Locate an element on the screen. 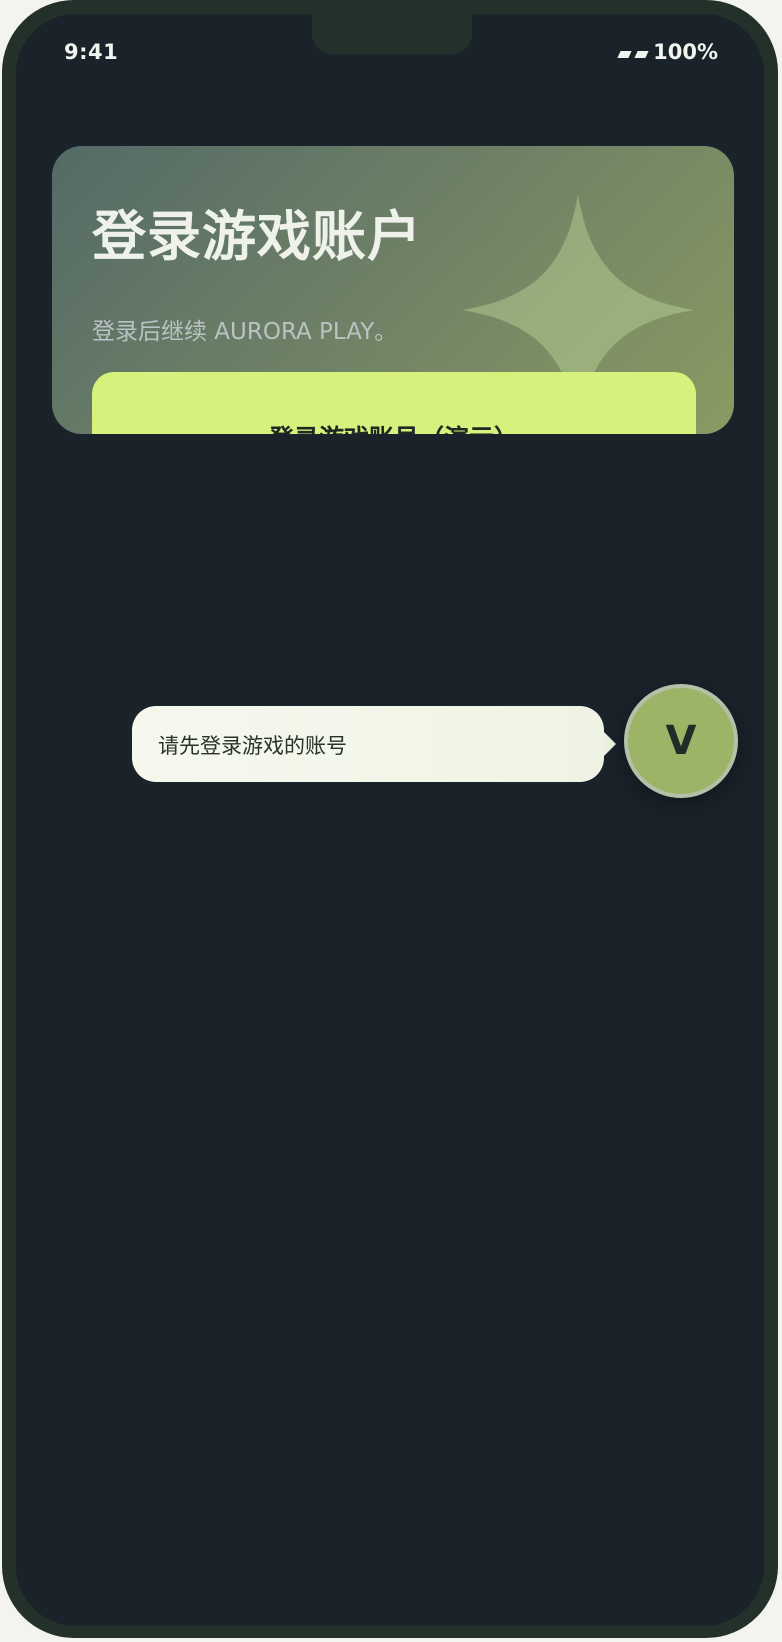 This screenshot has width=782, height=1642. notch is located at coordinates (392, 34).